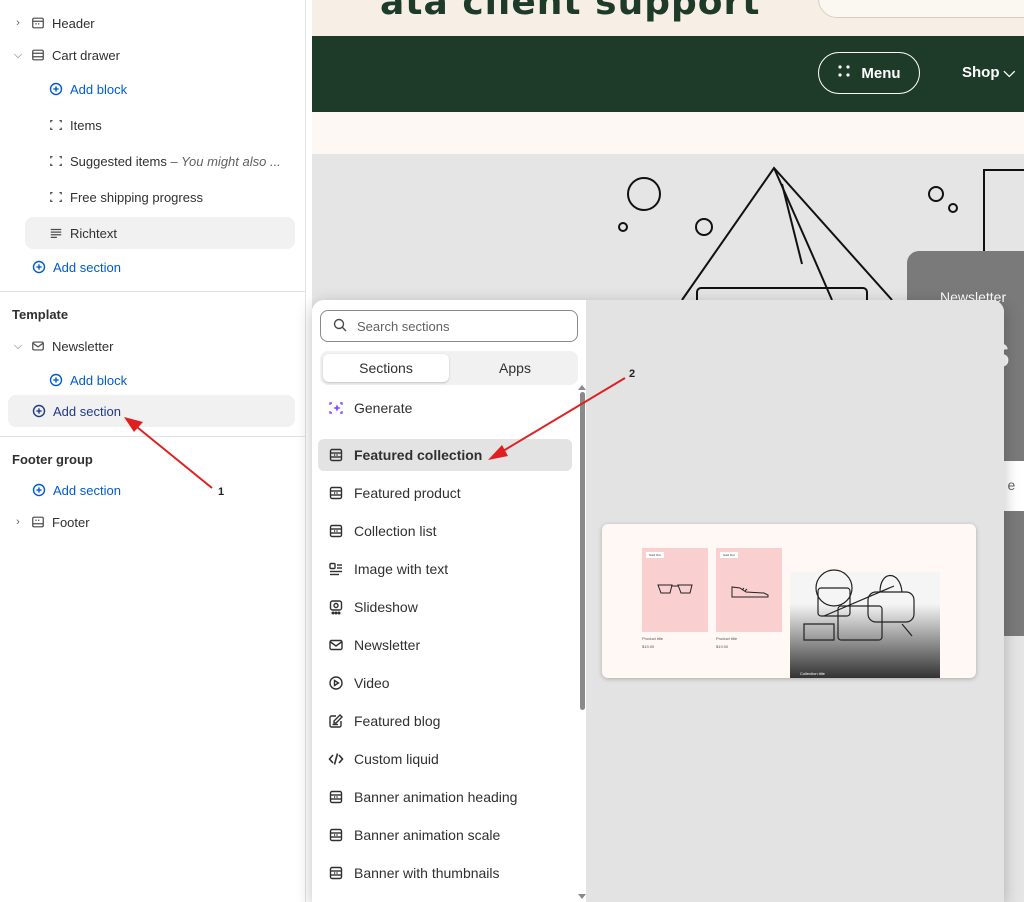 This screenshot has width=1024, height=902. I want to click on section-option-banner-animation-scale: Banner animation scale, so click(445, 835).